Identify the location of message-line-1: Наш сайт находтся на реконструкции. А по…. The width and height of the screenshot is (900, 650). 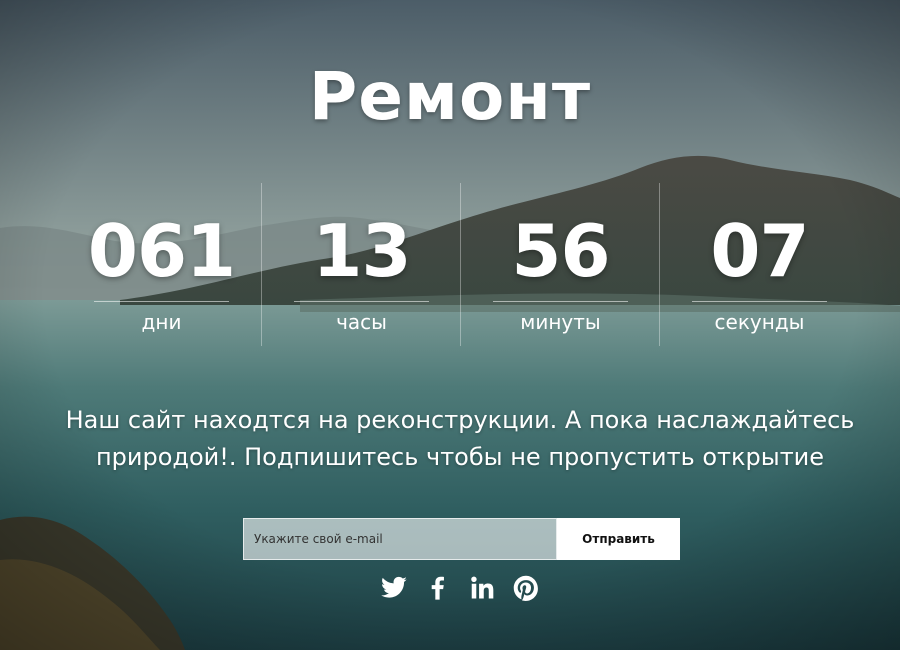
(460, 420).